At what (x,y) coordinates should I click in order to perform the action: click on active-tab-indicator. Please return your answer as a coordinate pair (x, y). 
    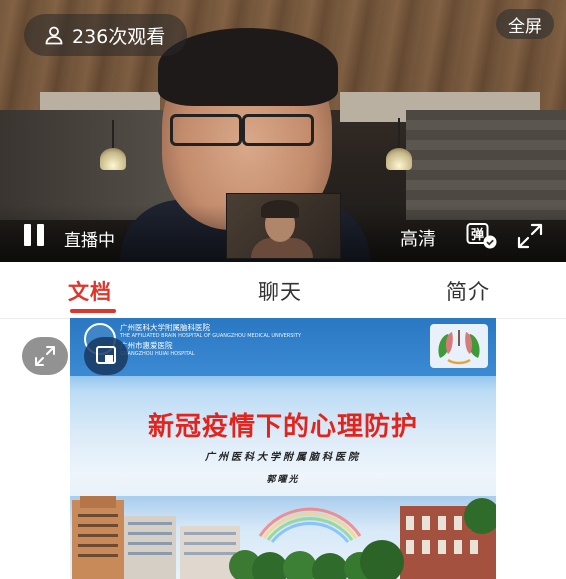
    Looking at the image, I should click on (93, 311).